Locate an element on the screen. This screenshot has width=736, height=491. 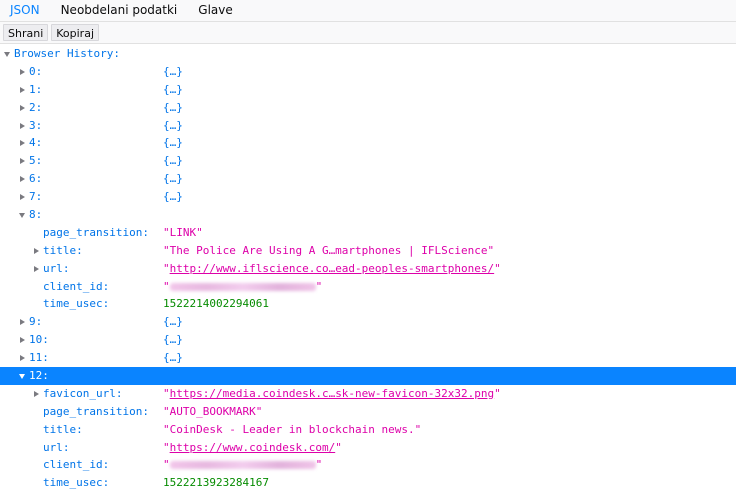
row-key: 7: is located at coordinates (36, 197).